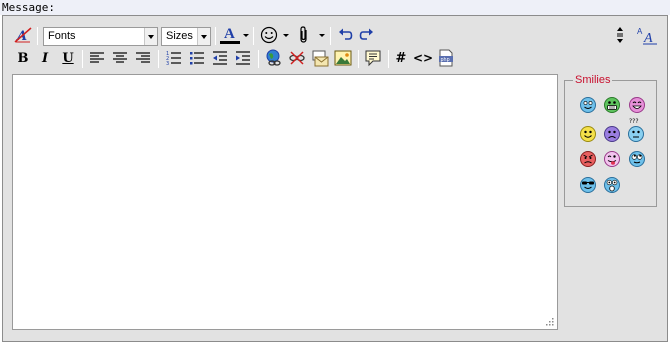 The height and width of the screenshot is (344, 670). Describe the element at coordinates (274, 58) in the screenshot. I see `insert-link-icon` at that location.